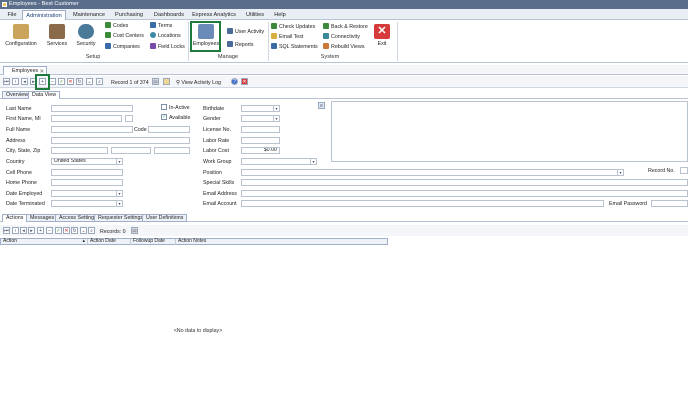 This screenshot has height=404, width=688. Describe the element at coordinates (422, 203) in the screenshot. I see `email-account-field` at that location.